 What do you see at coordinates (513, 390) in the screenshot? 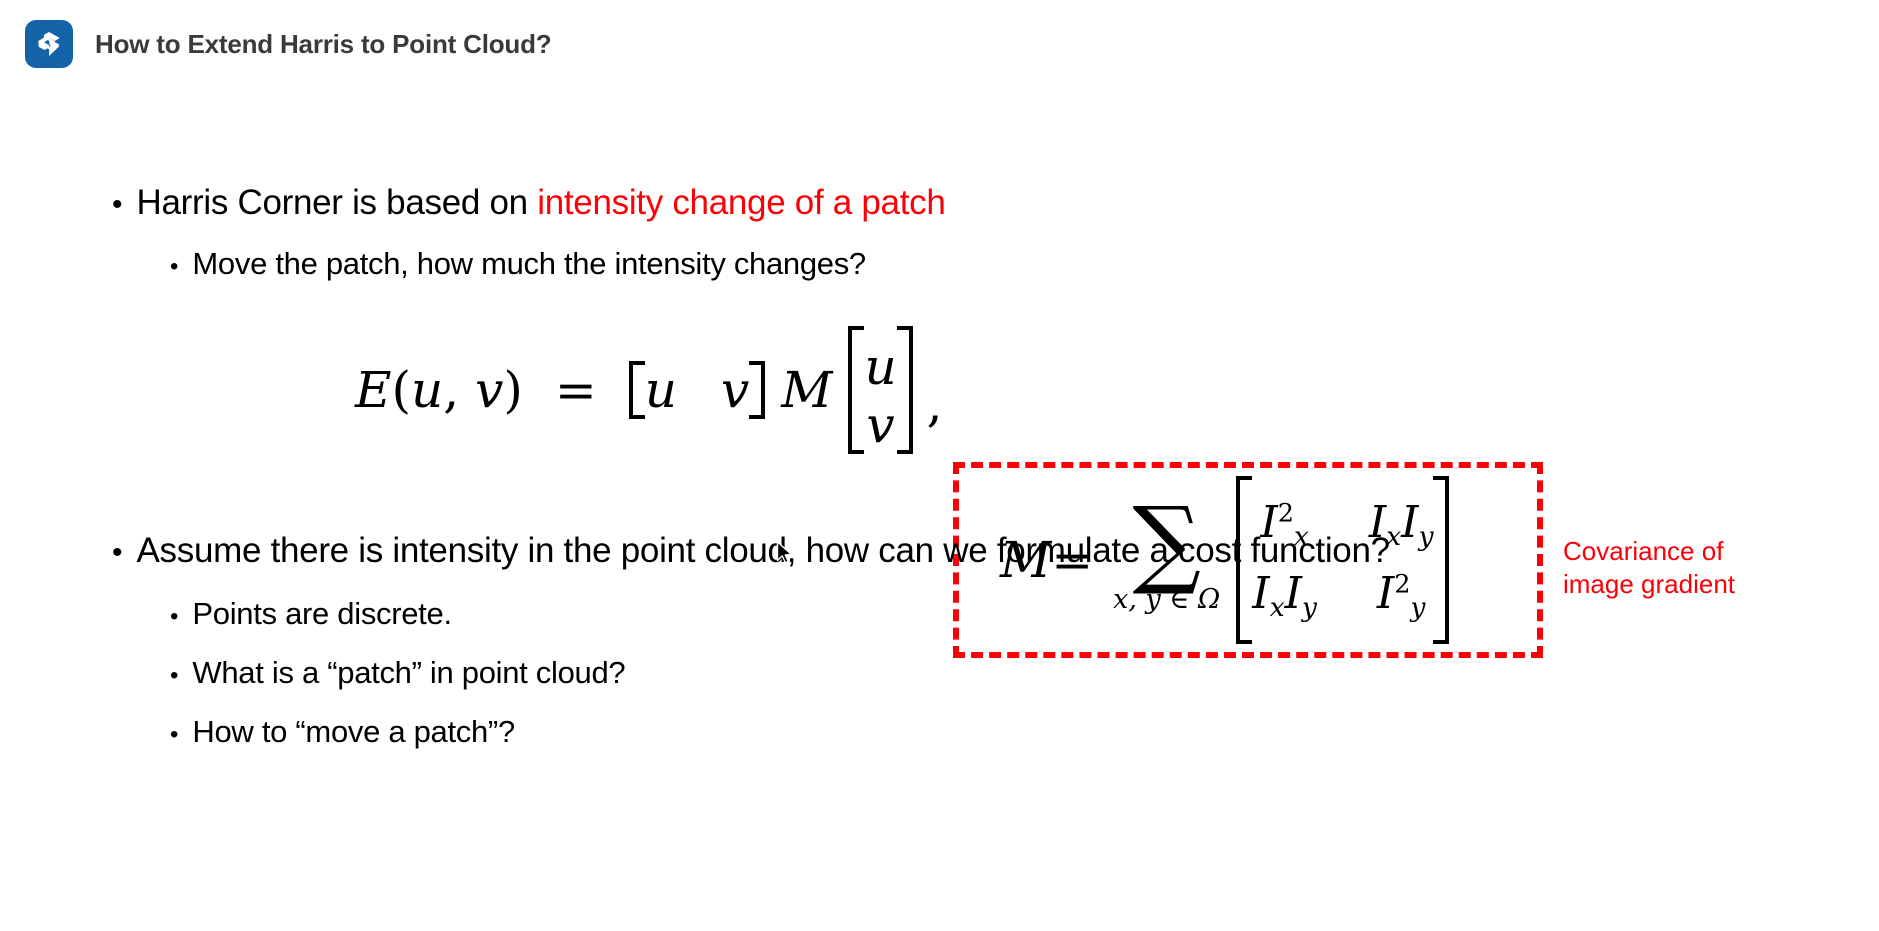
I see `math-paren-close: )` at bounding box center [513, 390].